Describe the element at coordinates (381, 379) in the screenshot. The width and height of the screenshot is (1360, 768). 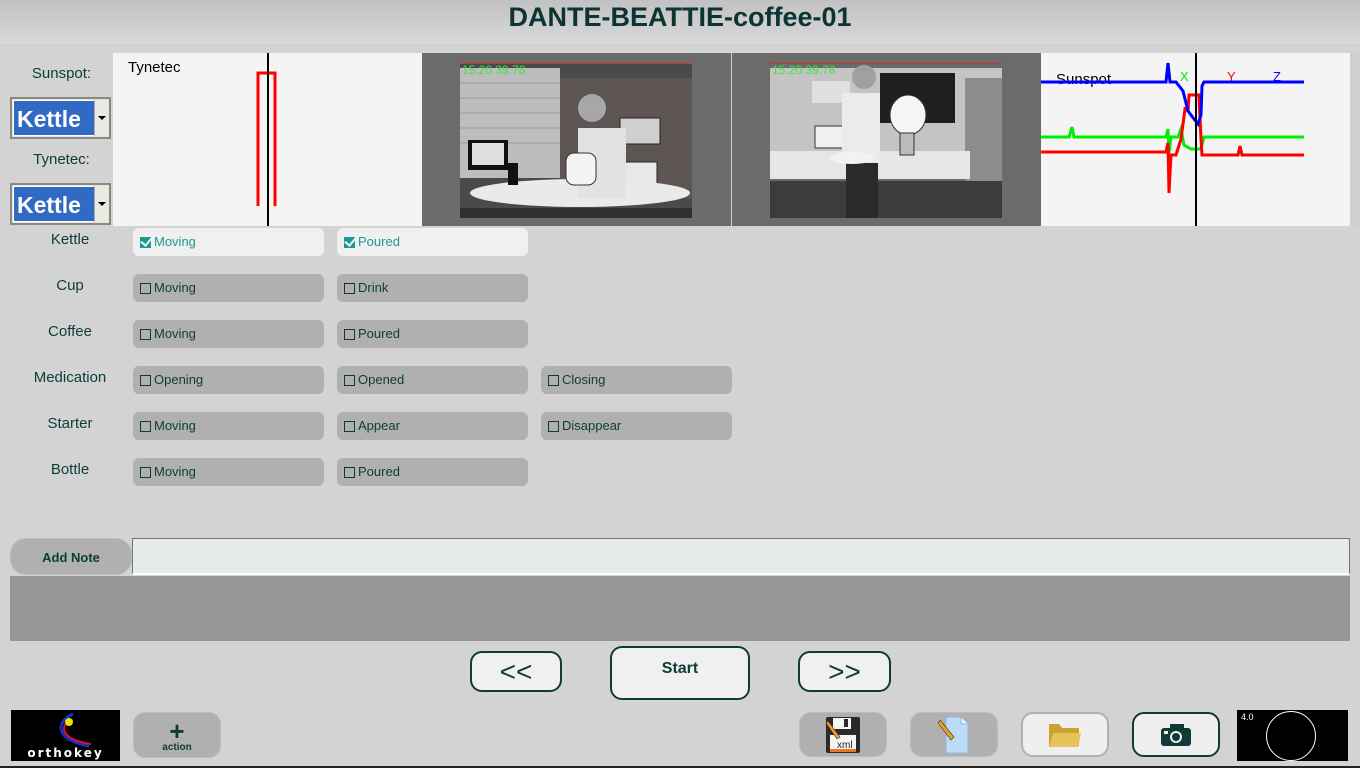
I see `checkbox-label: Opened` at that location.